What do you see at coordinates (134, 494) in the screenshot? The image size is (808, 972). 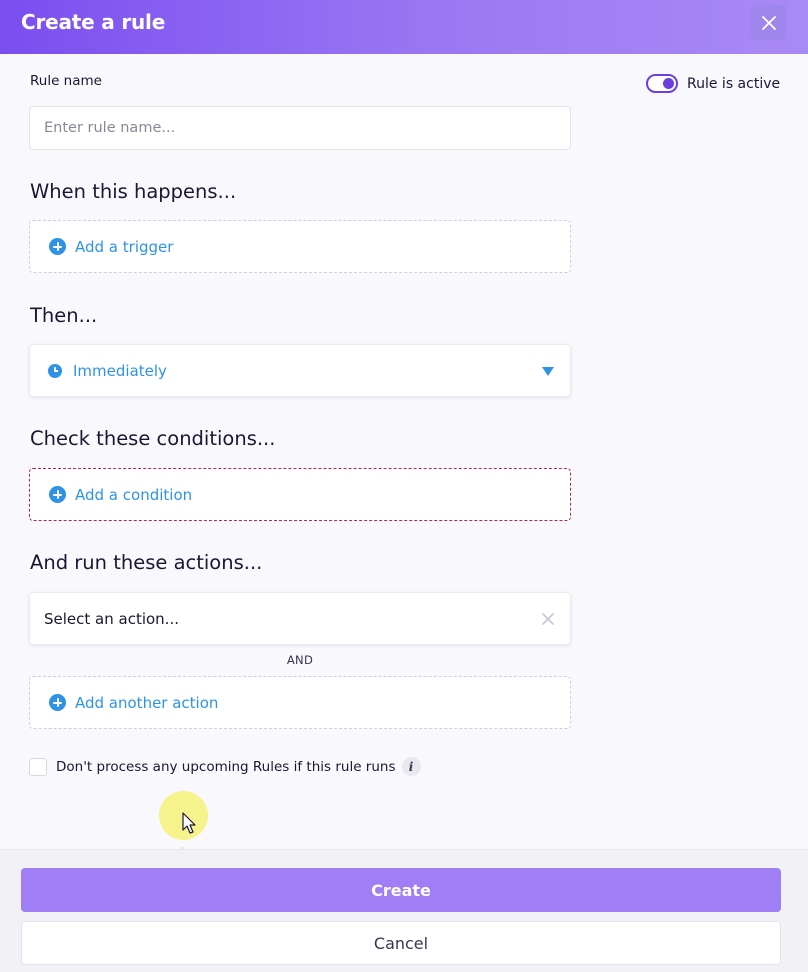 I see `add-condition-label: Add a condition` at bounding box center [134, 494].